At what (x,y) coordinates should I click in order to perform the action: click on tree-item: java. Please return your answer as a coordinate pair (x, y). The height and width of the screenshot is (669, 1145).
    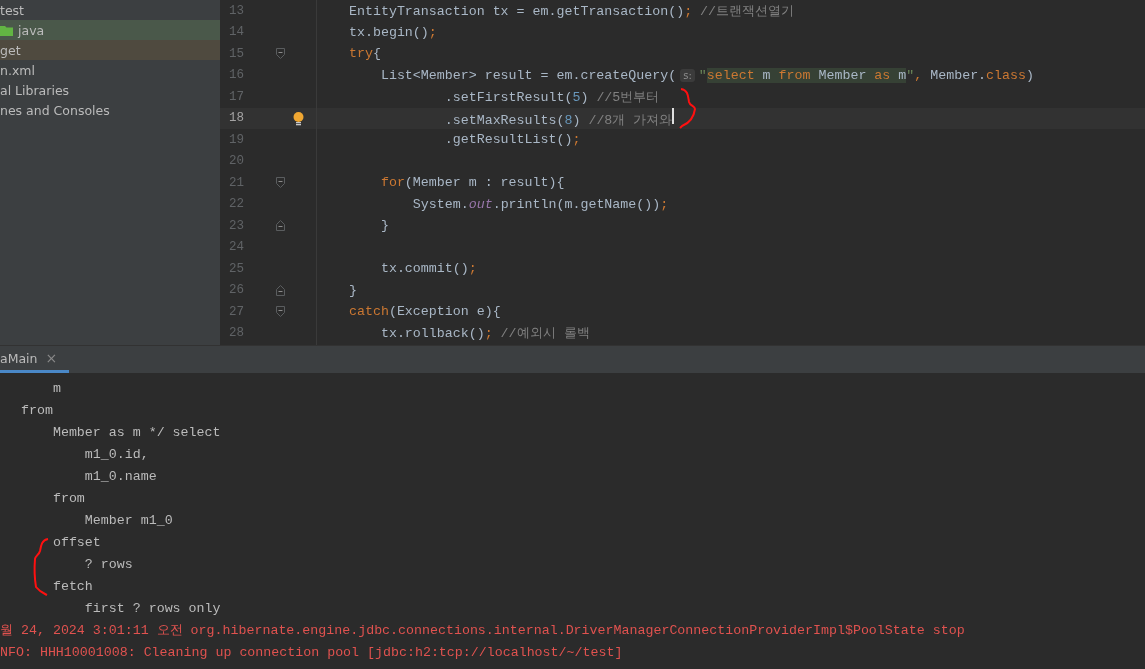
    Looking at the image, I should click on (110, 30).